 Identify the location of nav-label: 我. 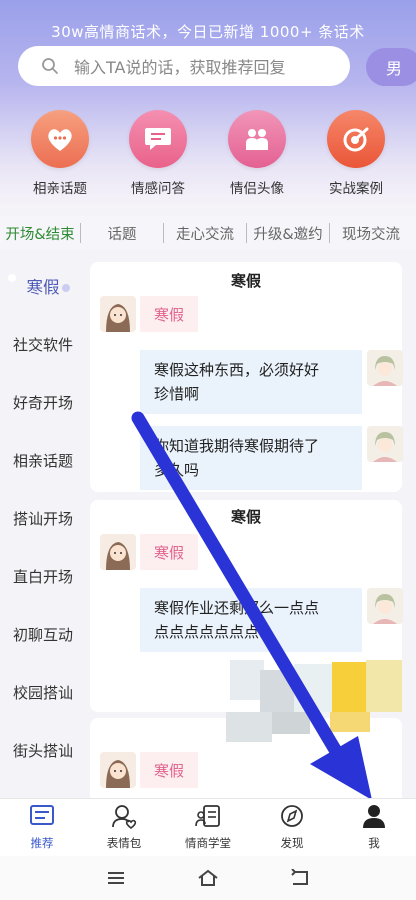
(374, 843).